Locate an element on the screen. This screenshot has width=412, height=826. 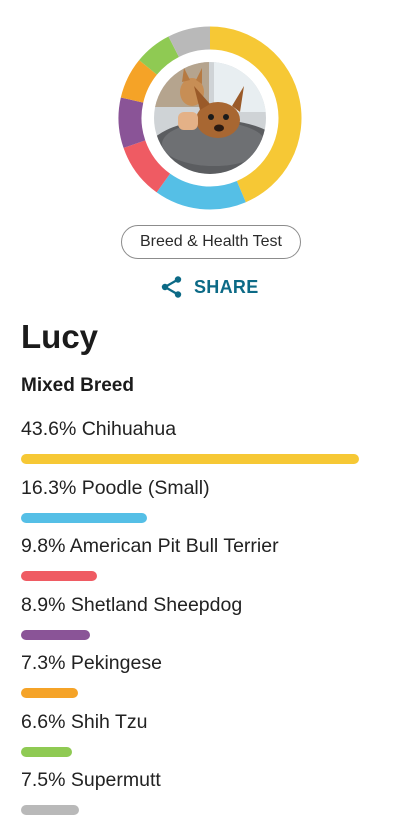
breed-label: 16.3% Poodle (Small) is located at coordinates (115, 487).